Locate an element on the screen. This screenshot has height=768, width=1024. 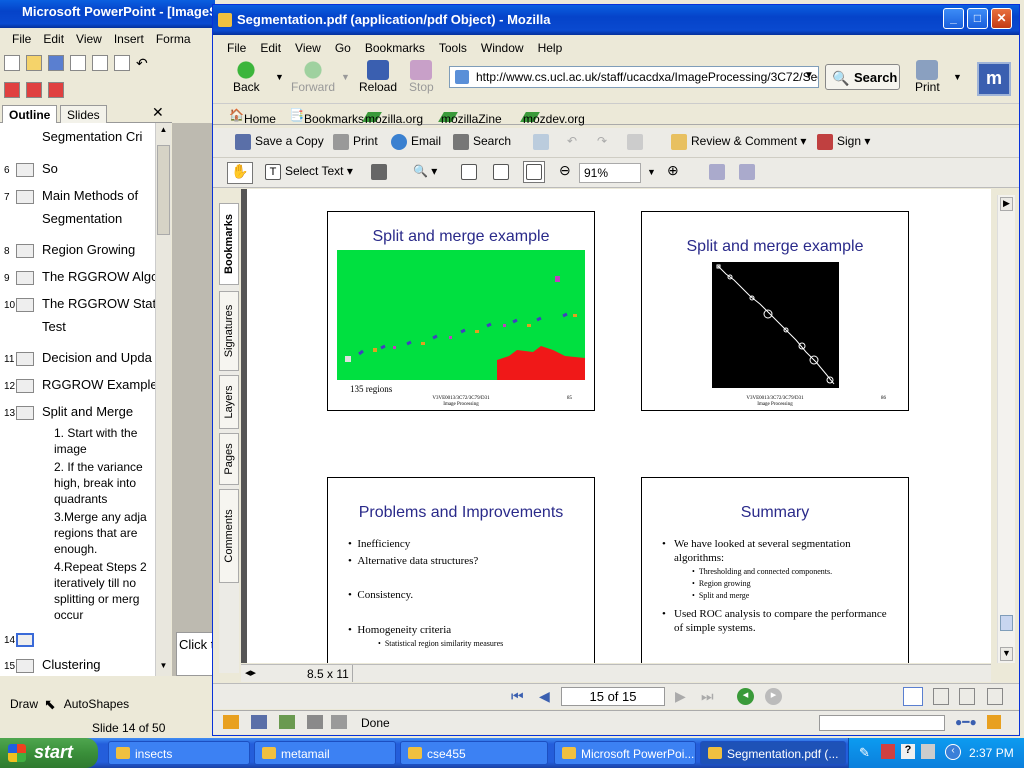
mozilla-logo-icon: m is located at coordinates (994, 79).